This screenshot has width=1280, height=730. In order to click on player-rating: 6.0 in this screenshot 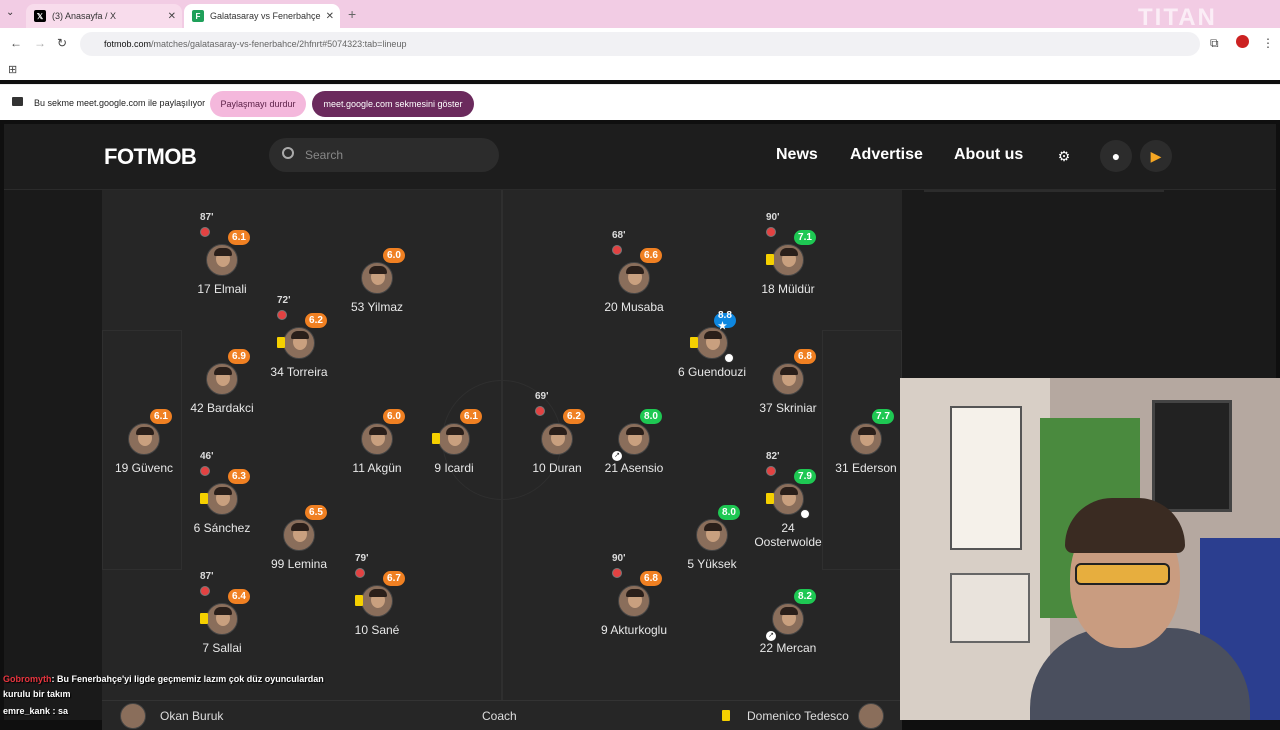, I will do `click(394, 416)`.